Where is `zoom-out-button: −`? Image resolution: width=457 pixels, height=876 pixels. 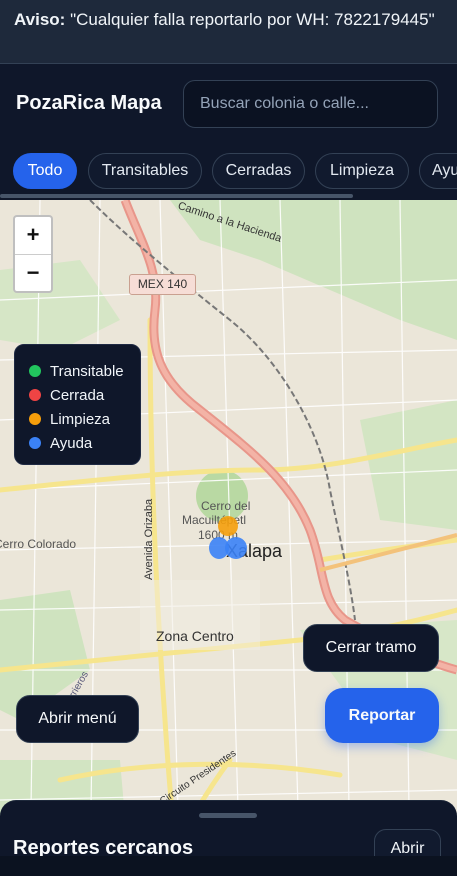 zoom-out-button: − is located at coordinates (33, 272).